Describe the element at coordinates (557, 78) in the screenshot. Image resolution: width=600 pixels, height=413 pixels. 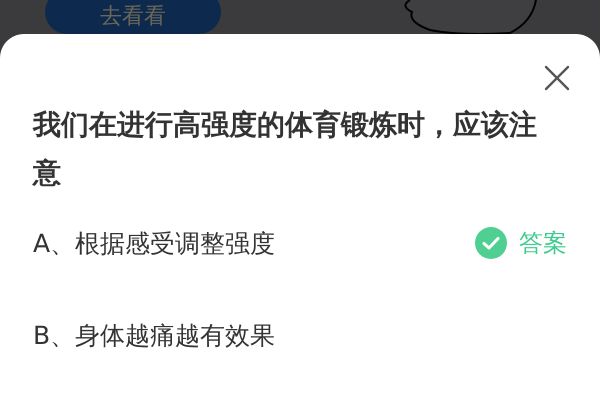
I see `close-icon` at that location.